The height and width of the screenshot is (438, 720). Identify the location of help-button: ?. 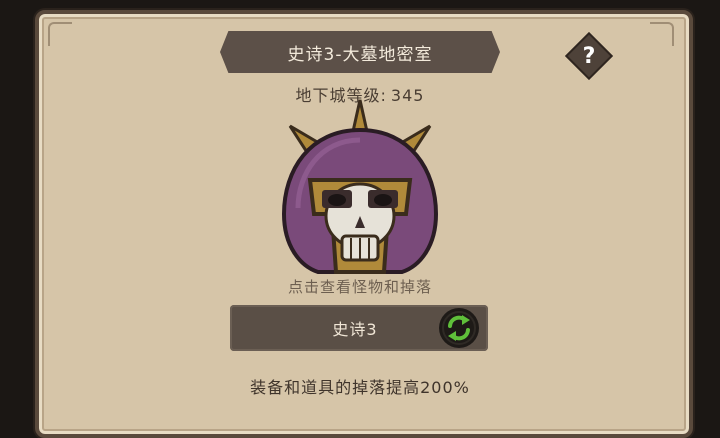
(589, 56).